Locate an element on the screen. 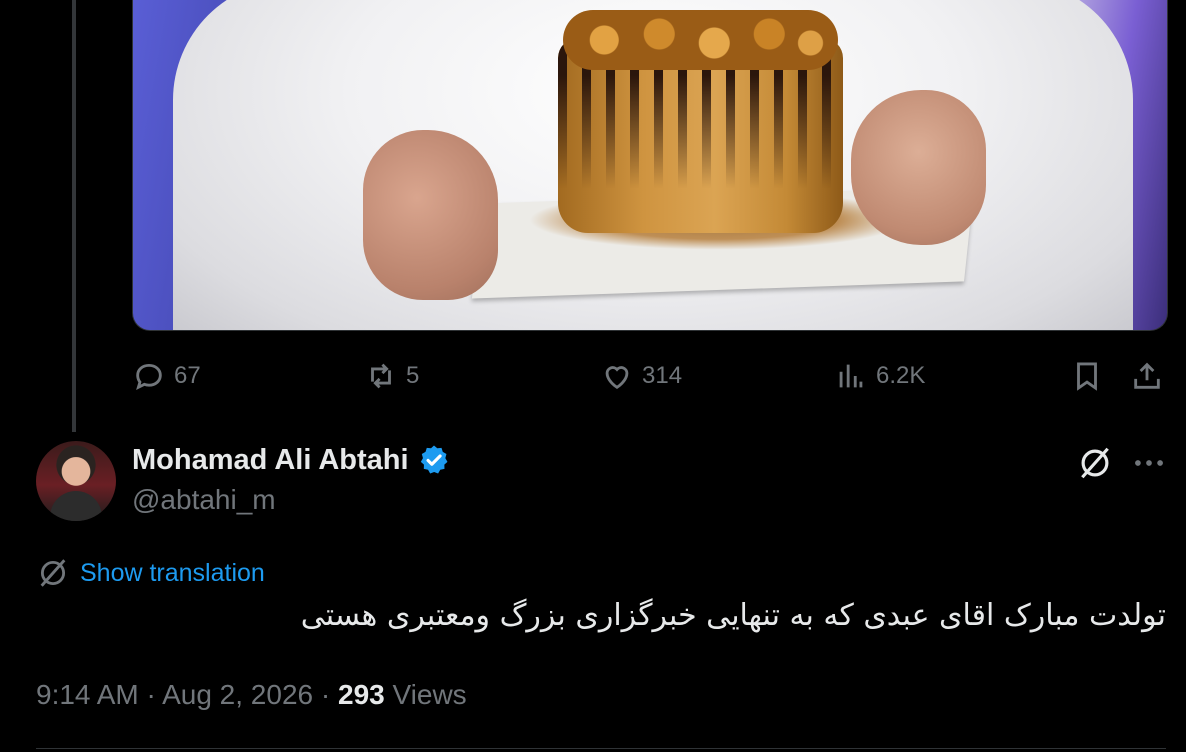 The width and height of the screenshot is (1186, 752). like-icon is located at coordinates (617, 378).